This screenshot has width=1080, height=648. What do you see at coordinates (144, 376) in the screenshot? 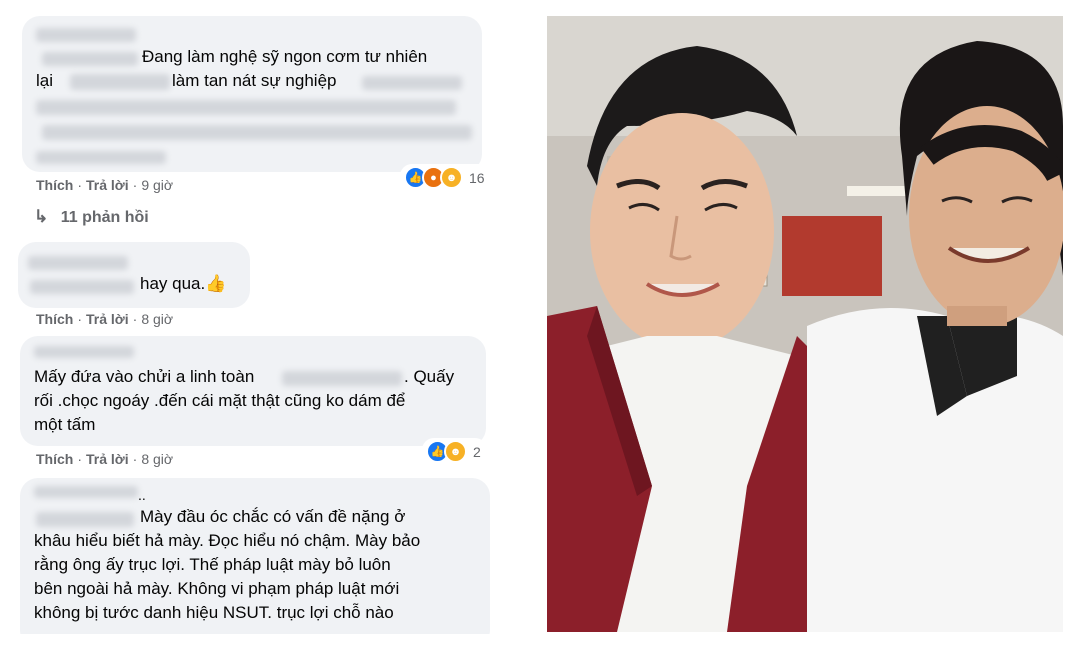
I see `comment-text-line: Mấy đứa vào chửi a linh toàn` at bounding box center [144, 376].